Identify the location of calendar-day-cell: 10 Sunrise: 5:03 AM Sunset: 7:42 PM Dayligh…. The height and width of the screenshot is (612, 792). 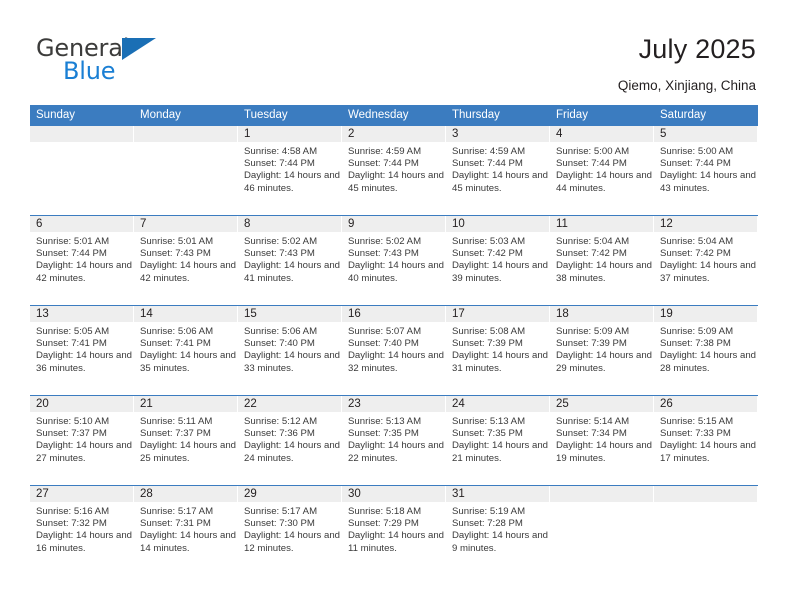
(498, 260).